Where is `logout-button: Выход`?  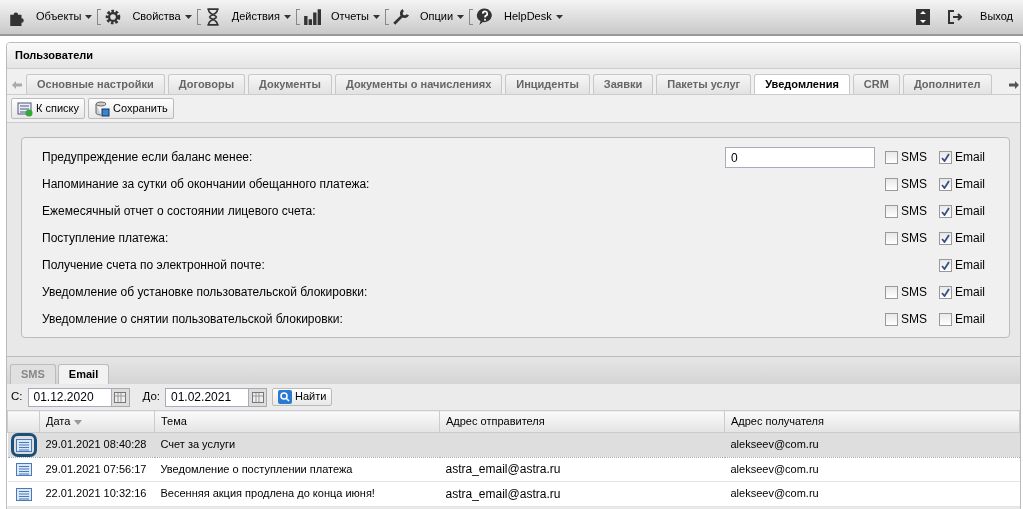
logout-button: Выход is located at coordinates (980, 17).